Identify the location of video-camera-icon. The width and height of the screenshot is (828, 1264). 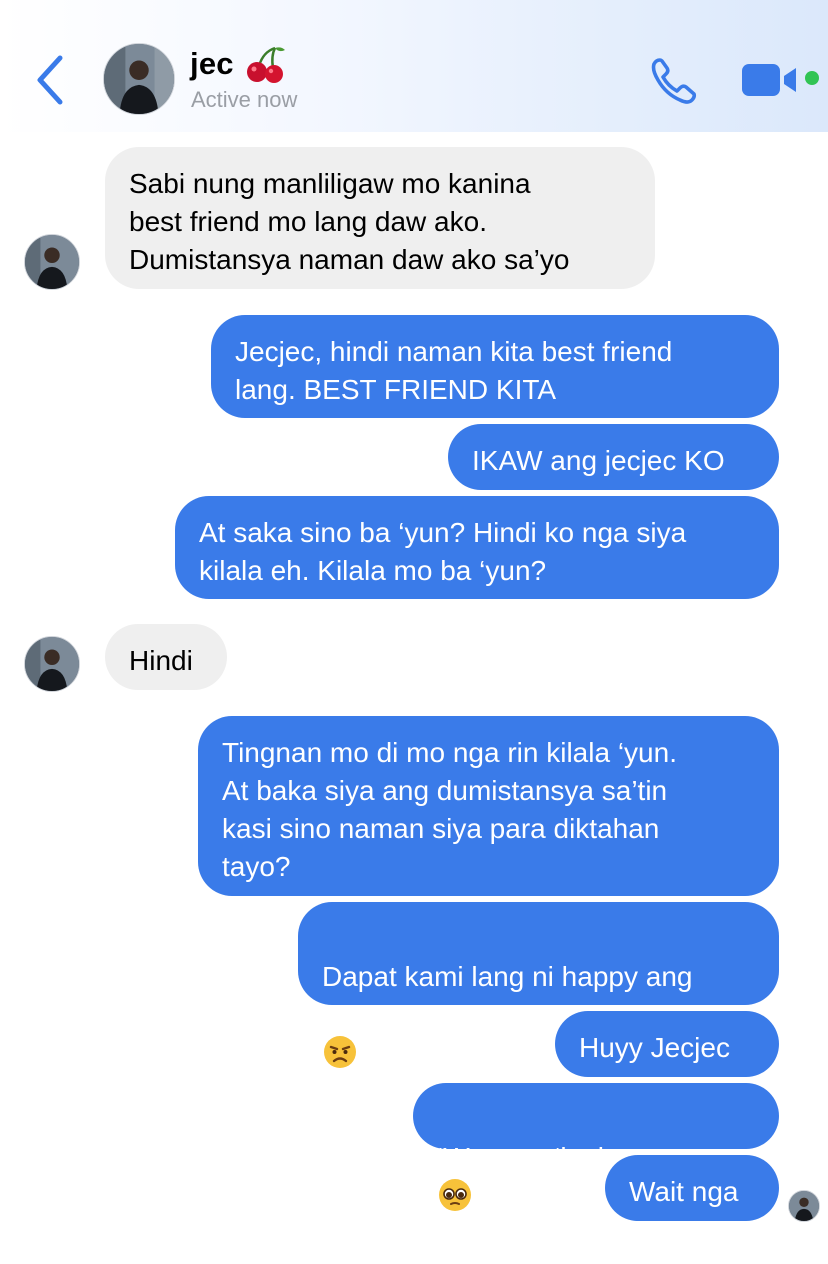
(769, 80).